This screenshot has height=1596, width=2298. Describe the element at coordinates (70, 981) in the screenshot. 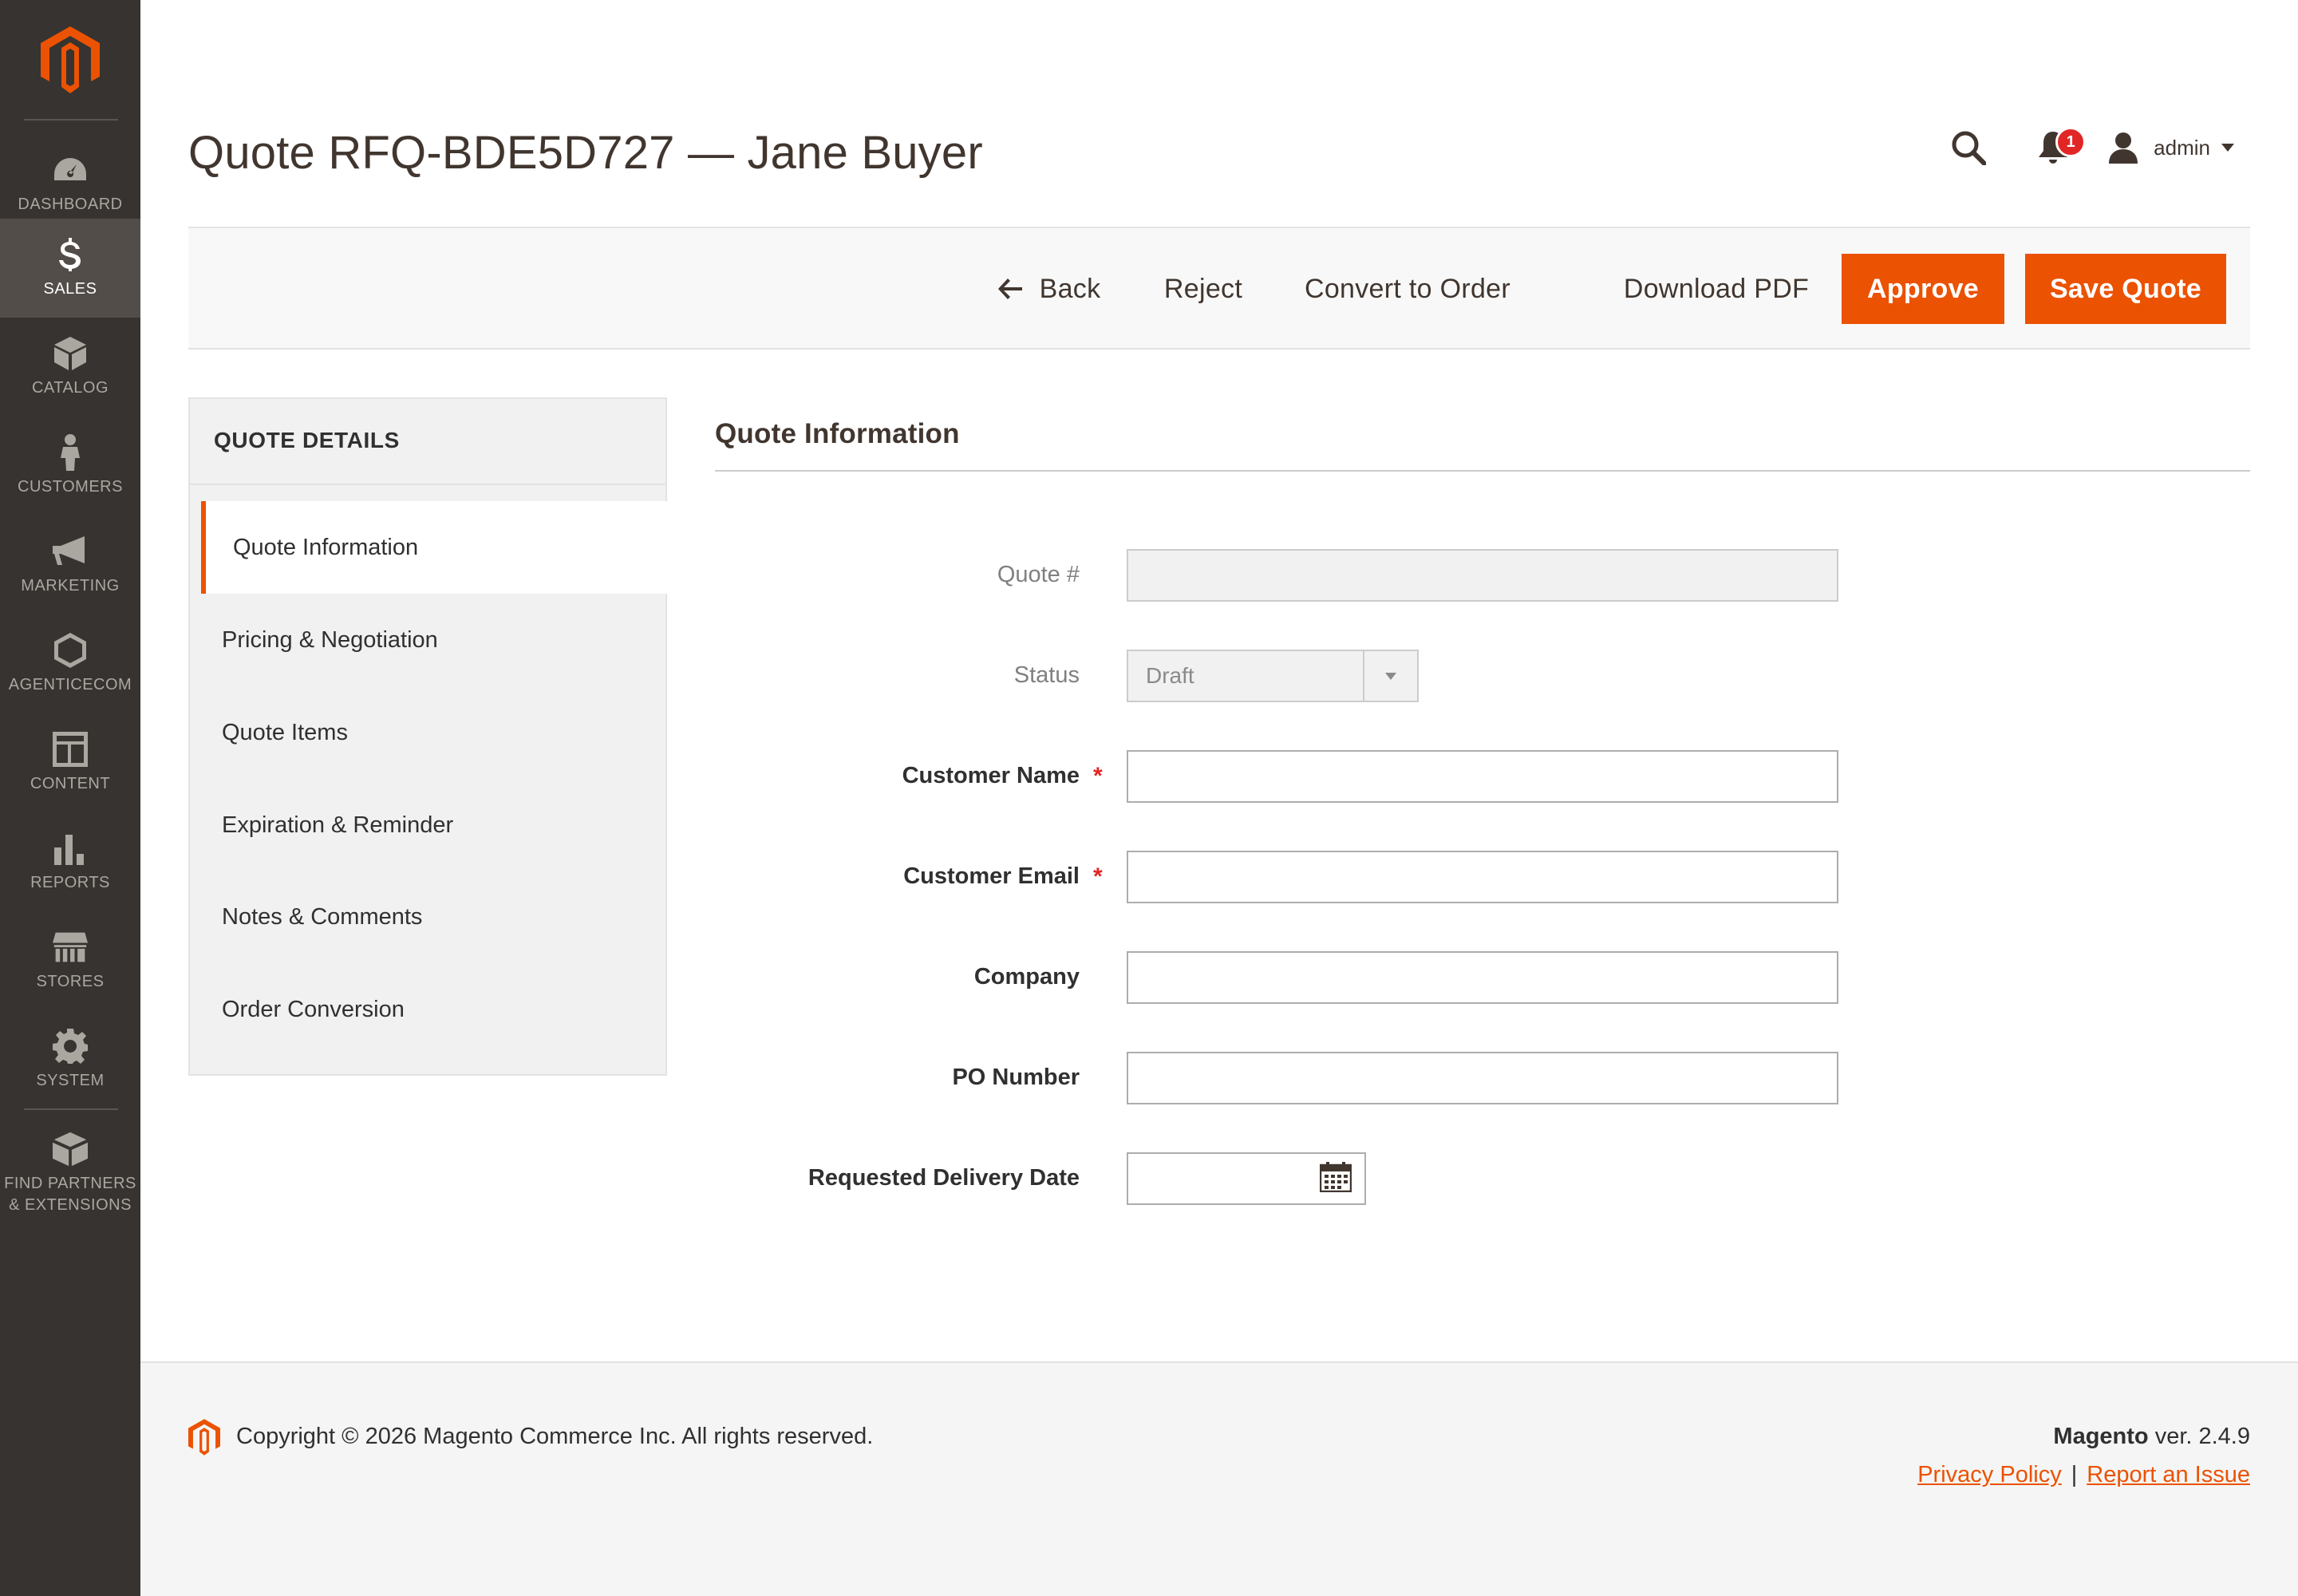

I see `sidebar-item-label: STORES` at that location.